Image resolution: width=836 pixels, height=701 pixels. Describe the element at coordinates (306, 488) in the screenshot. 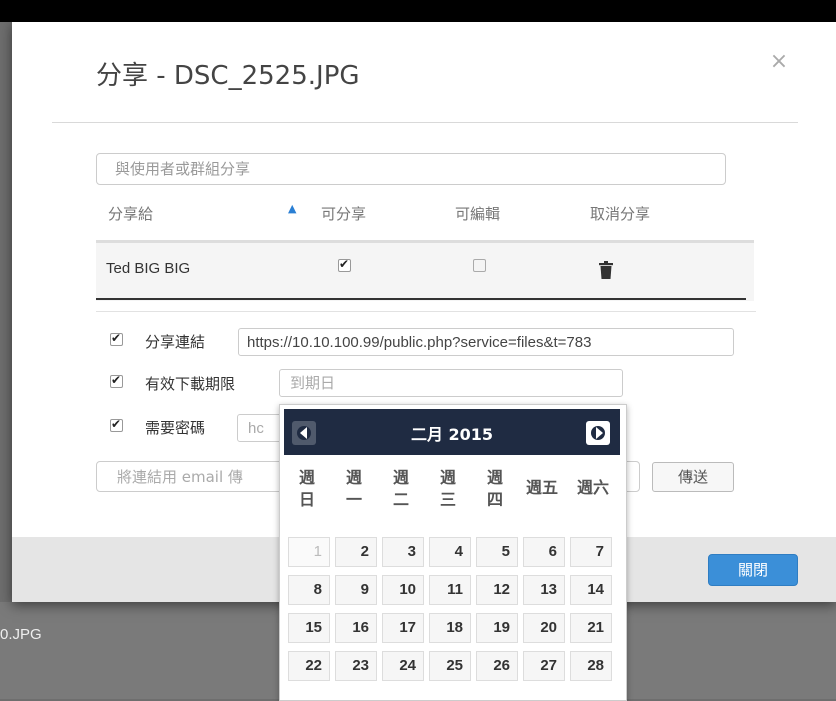

I see `weekday-label: 週 日` at that location.